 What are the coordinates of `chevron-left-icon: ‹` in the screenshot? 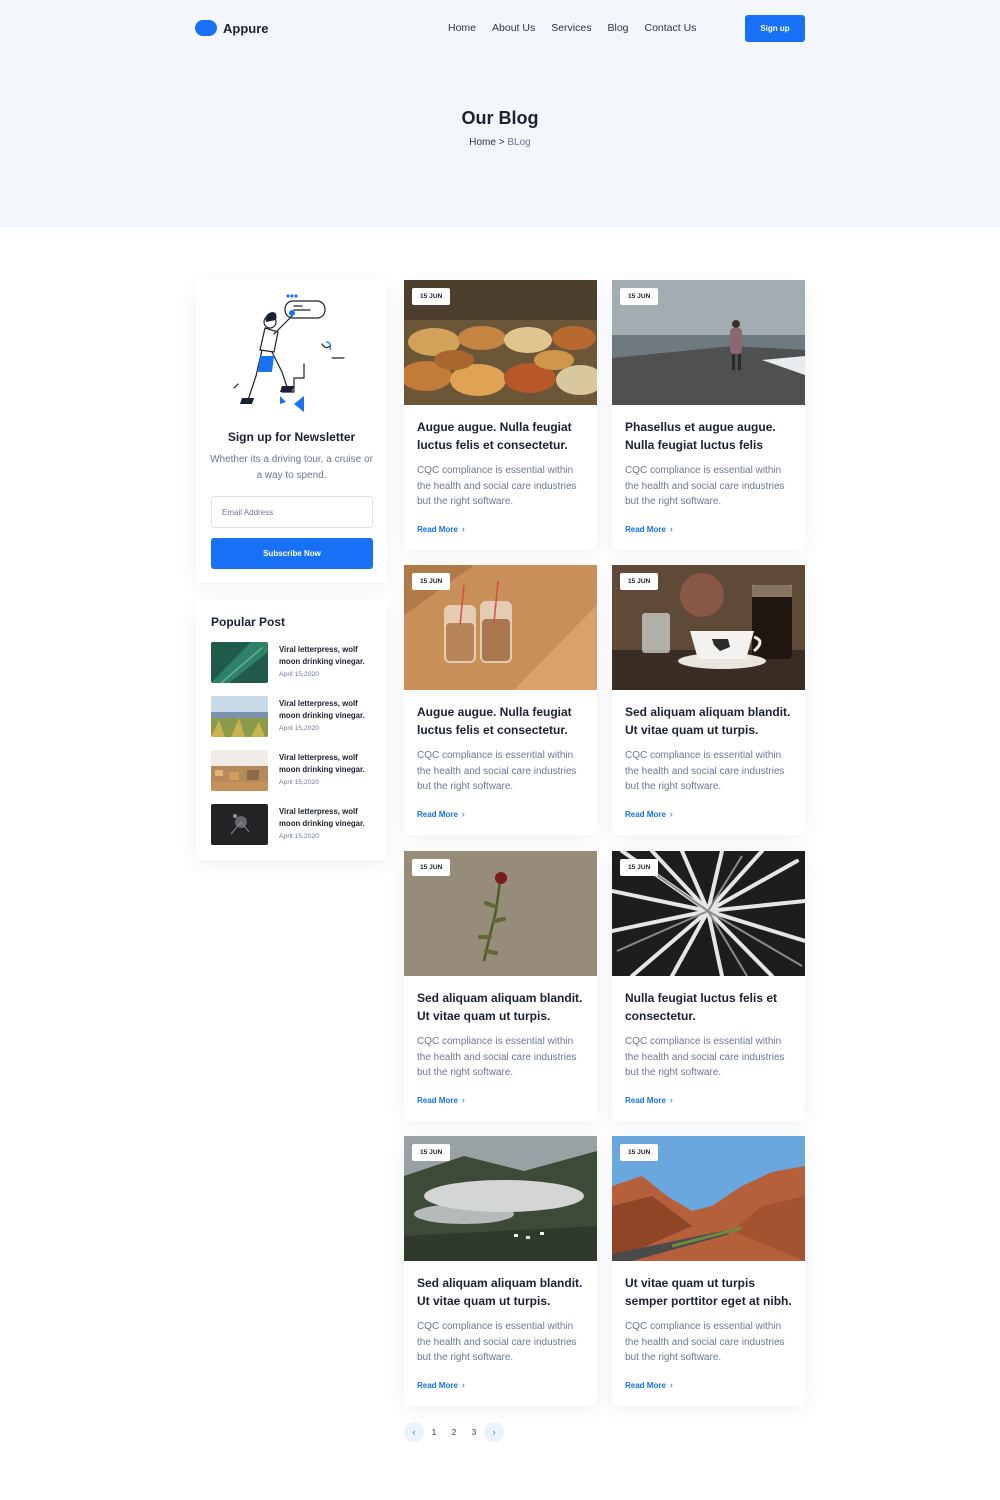 It's located at (414, 1432).